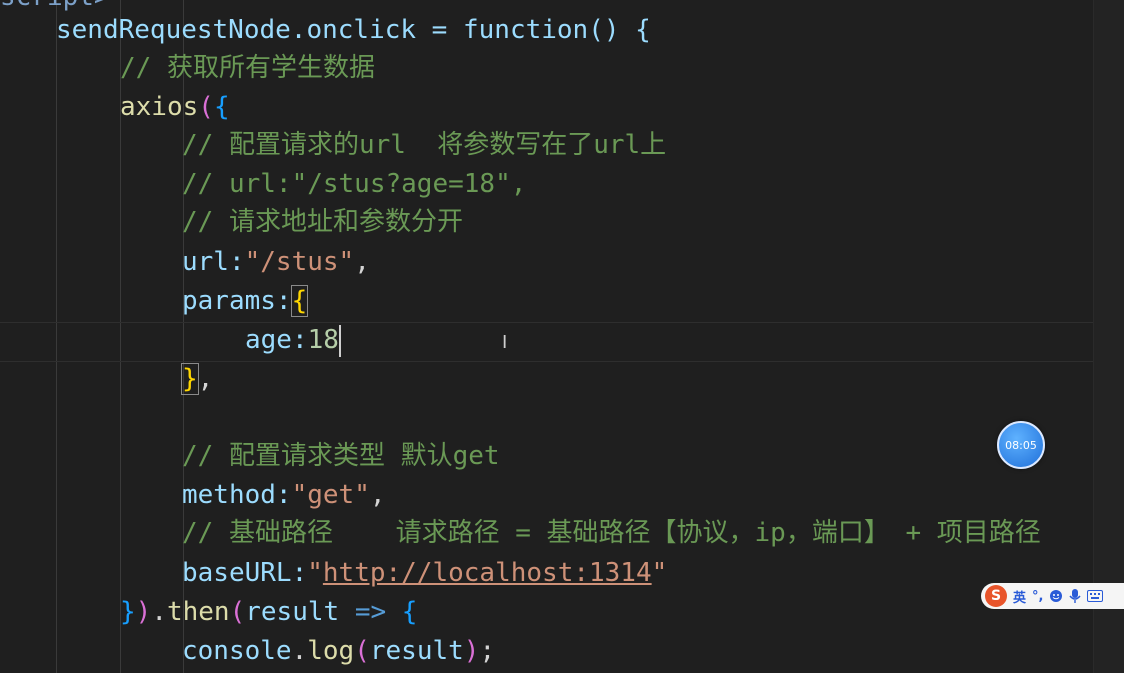  What do you see at coordinates (653, 456) in the screenshot?
I see `code-line: // 配置请求类型 默认get` at bounding box center [653, 456].